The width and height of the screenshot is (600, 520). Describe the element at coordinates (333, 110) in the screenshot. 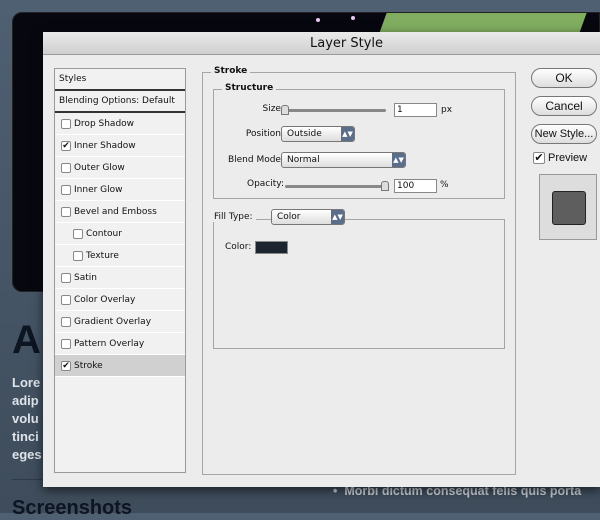

I see `size-slider` at that location.